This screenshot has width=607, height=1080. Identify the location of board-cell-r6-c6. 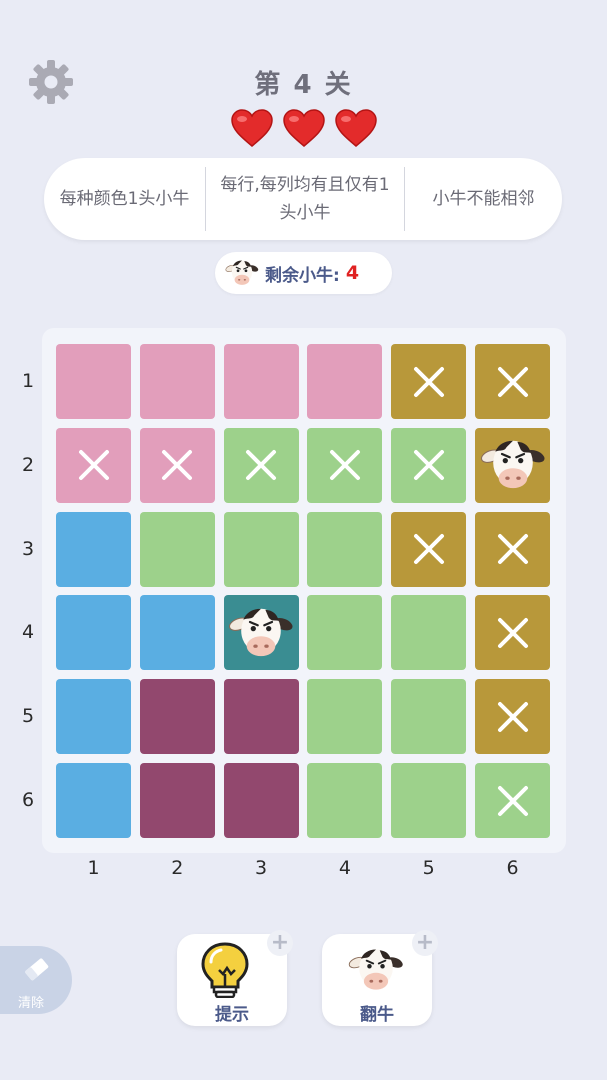
(512, 800).